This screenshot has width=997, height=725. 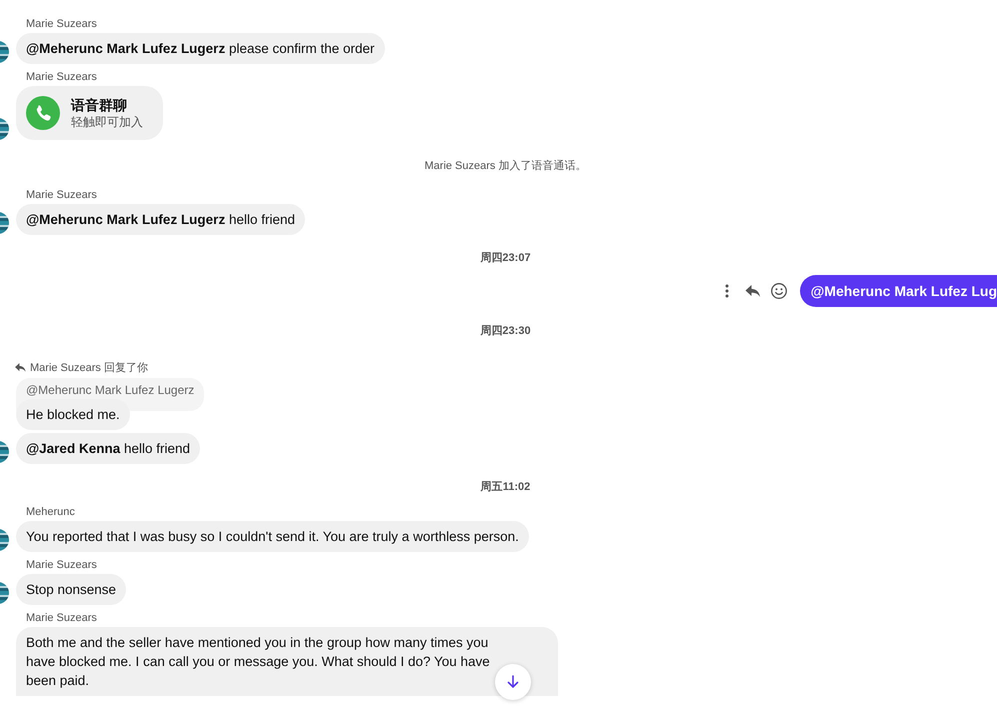 What do you see at coordinates (505, 258) in the screenshot?
I see `timestamp: 周四23:07` at bounding box center [505, 258].